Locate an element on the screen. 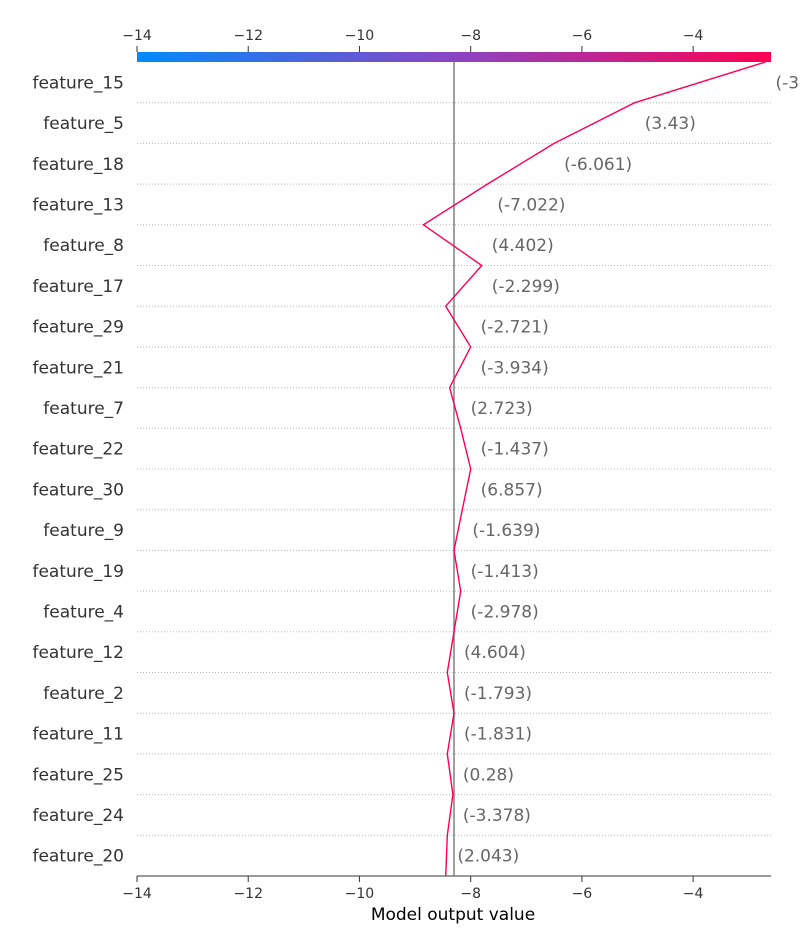 This screenshot has height=950, width=800. feature-value-label: (-1.639) is located at coordinates (506, 531).